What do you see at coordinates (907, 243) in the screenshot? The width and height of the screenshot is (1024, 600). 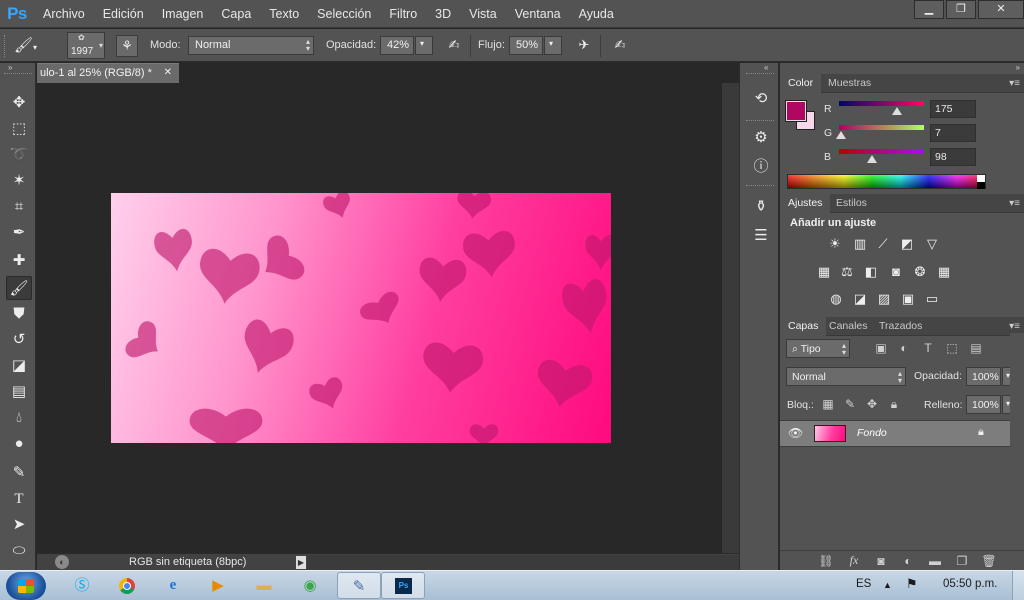 I see `exposure-icon: ◩` at bounding box center [907, 243].